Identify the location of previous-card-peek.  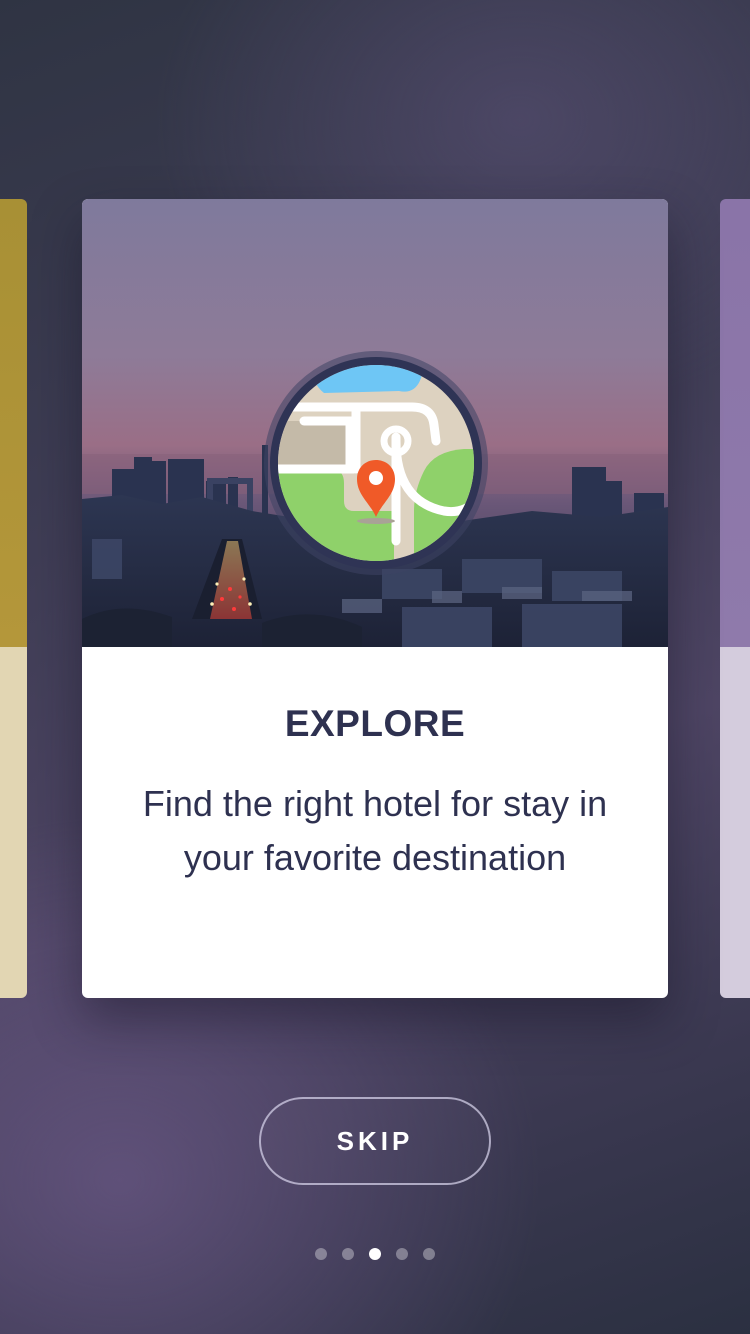
(13, 598).